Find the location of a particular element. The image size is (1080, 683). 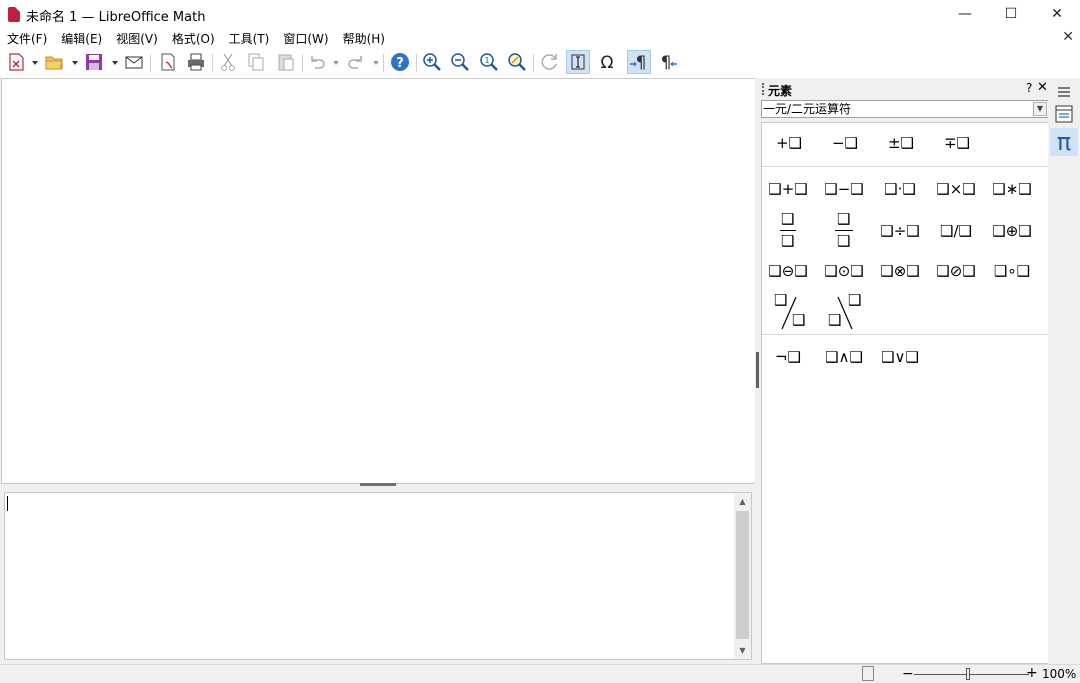

maximize-button: ☐ is located at coordinates (1011, 14).